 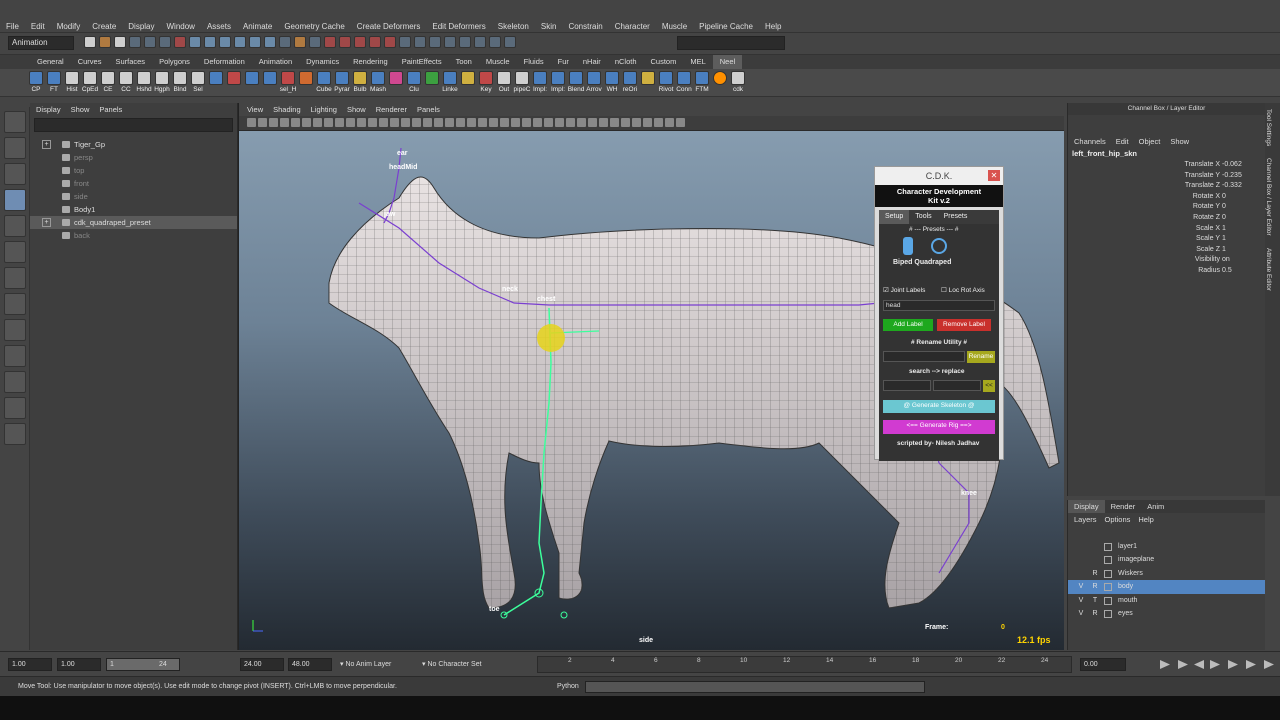 What do you see at coordinates (210, 42) in the screenshot?
I see `select-curve-icon` at bounding box center [210, 42].